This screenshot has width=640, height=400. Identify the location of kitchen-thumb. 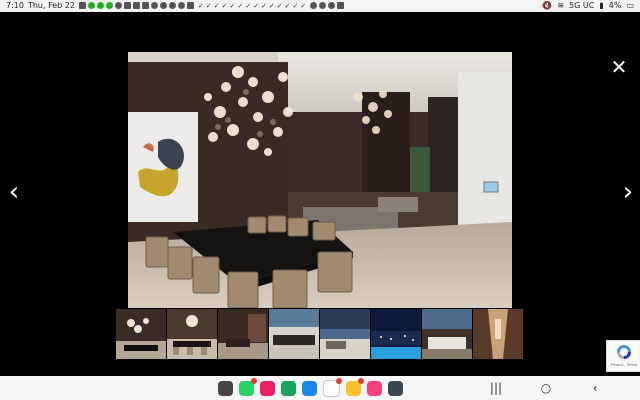
(294, 334).